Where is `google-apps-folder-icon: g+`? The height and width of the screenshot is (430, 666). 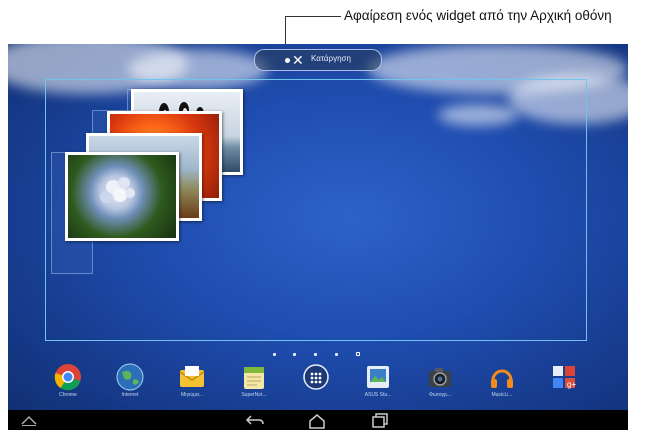
google-apps-folder-icon: g+ is located at coordinates (564, 377).